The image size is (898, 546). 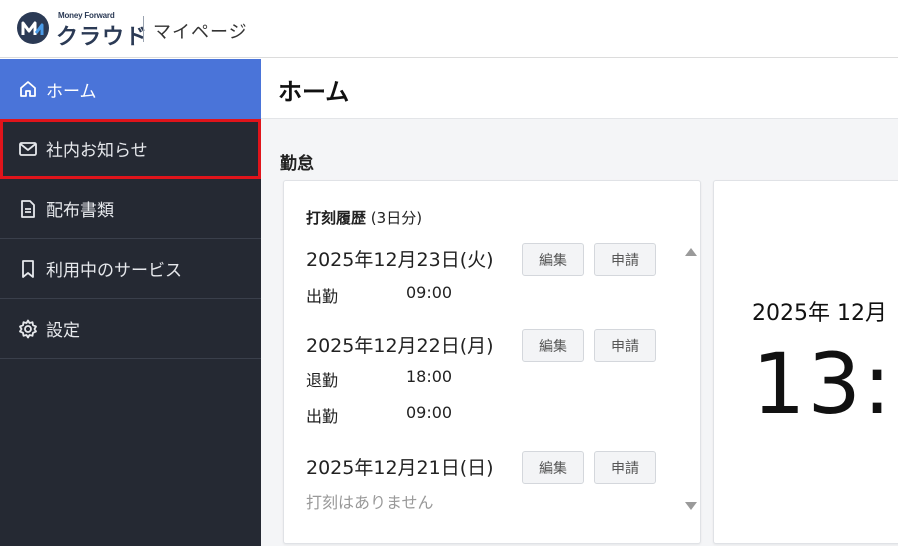 What do you see at coordinates (400, 346) in the screenshot?
I see `history-day-date: 2025年12月22日(月)` at bounding box center [400, 346].